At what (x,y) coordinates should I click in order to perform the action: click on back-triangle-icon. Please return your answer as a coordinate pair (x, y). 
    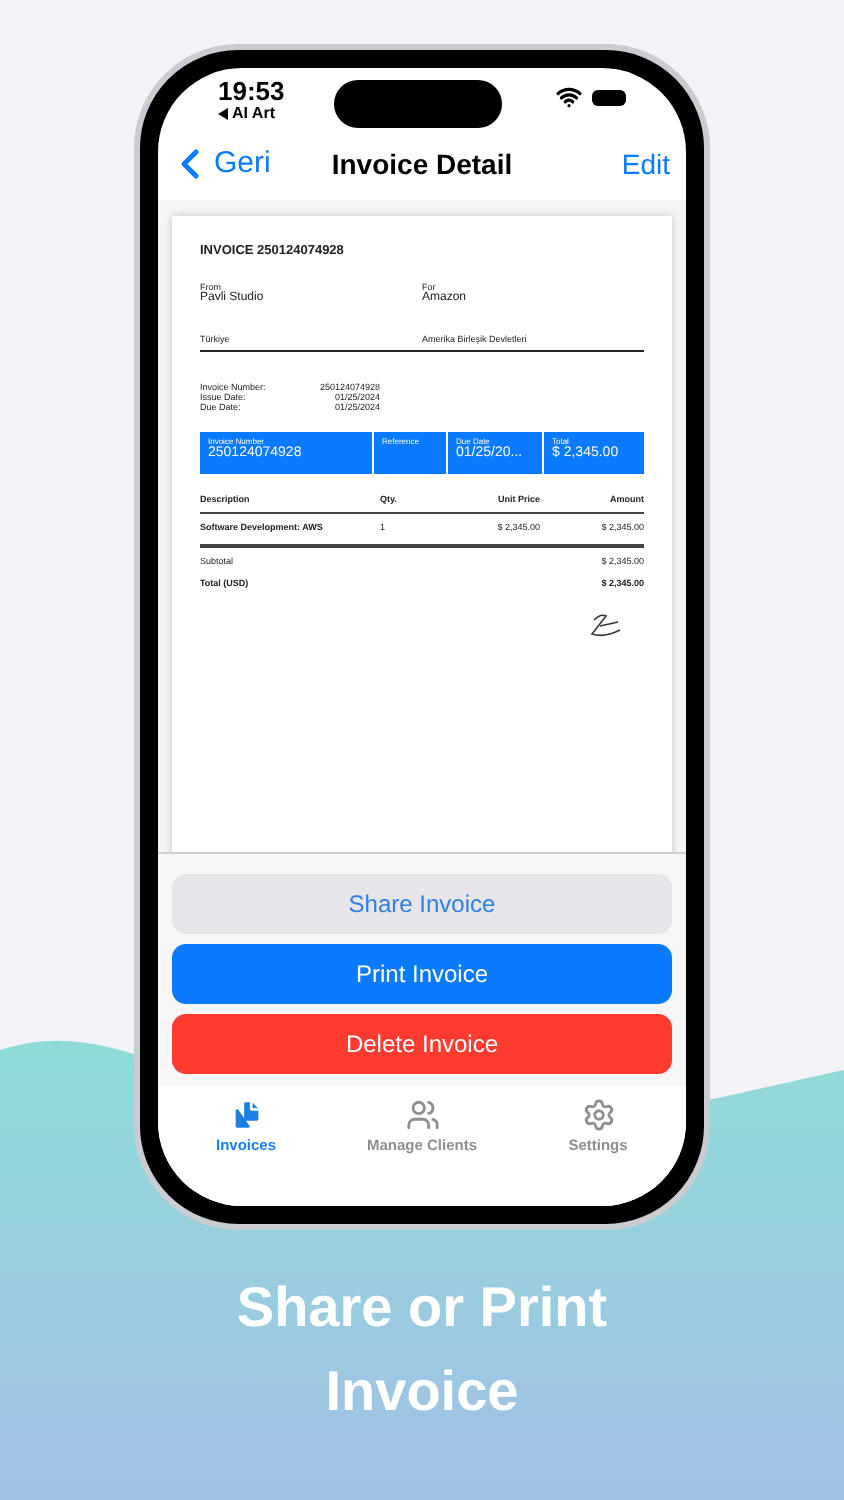
    Looking at the image, I should click on (223, 114).